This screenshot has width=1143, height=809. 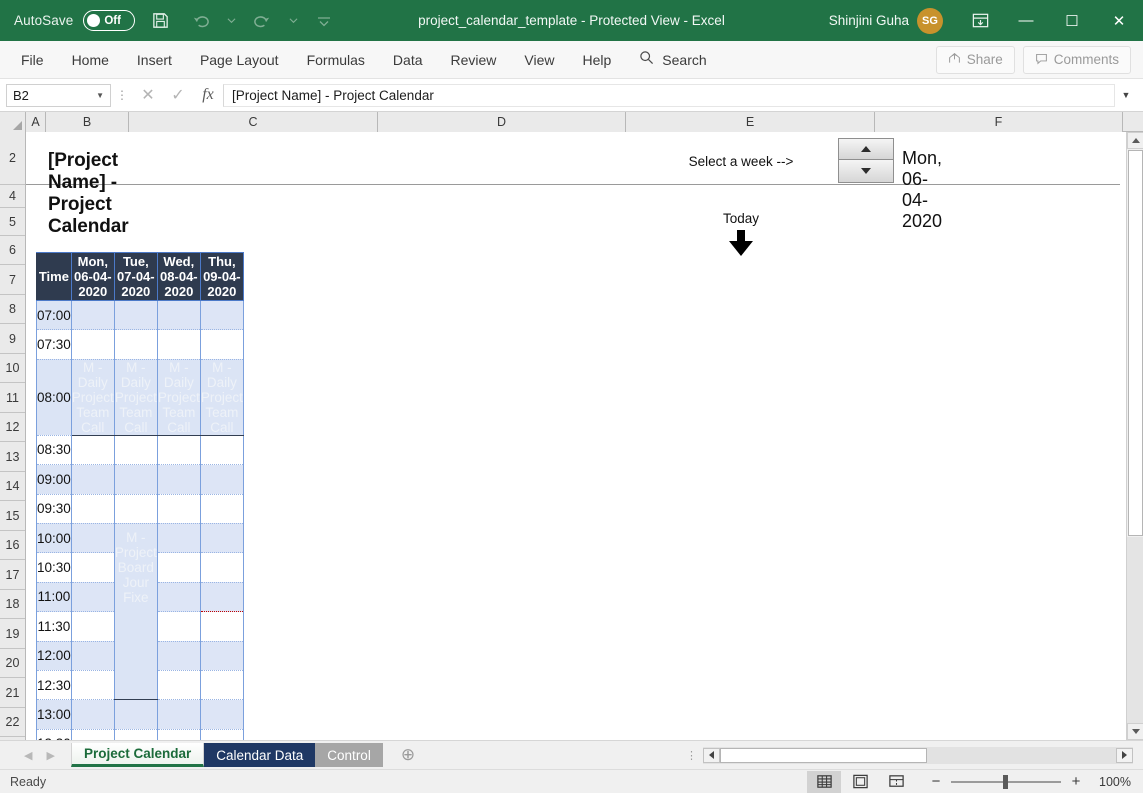 I want to click on undo-dropdown-icon, so click(x=231, y=21).